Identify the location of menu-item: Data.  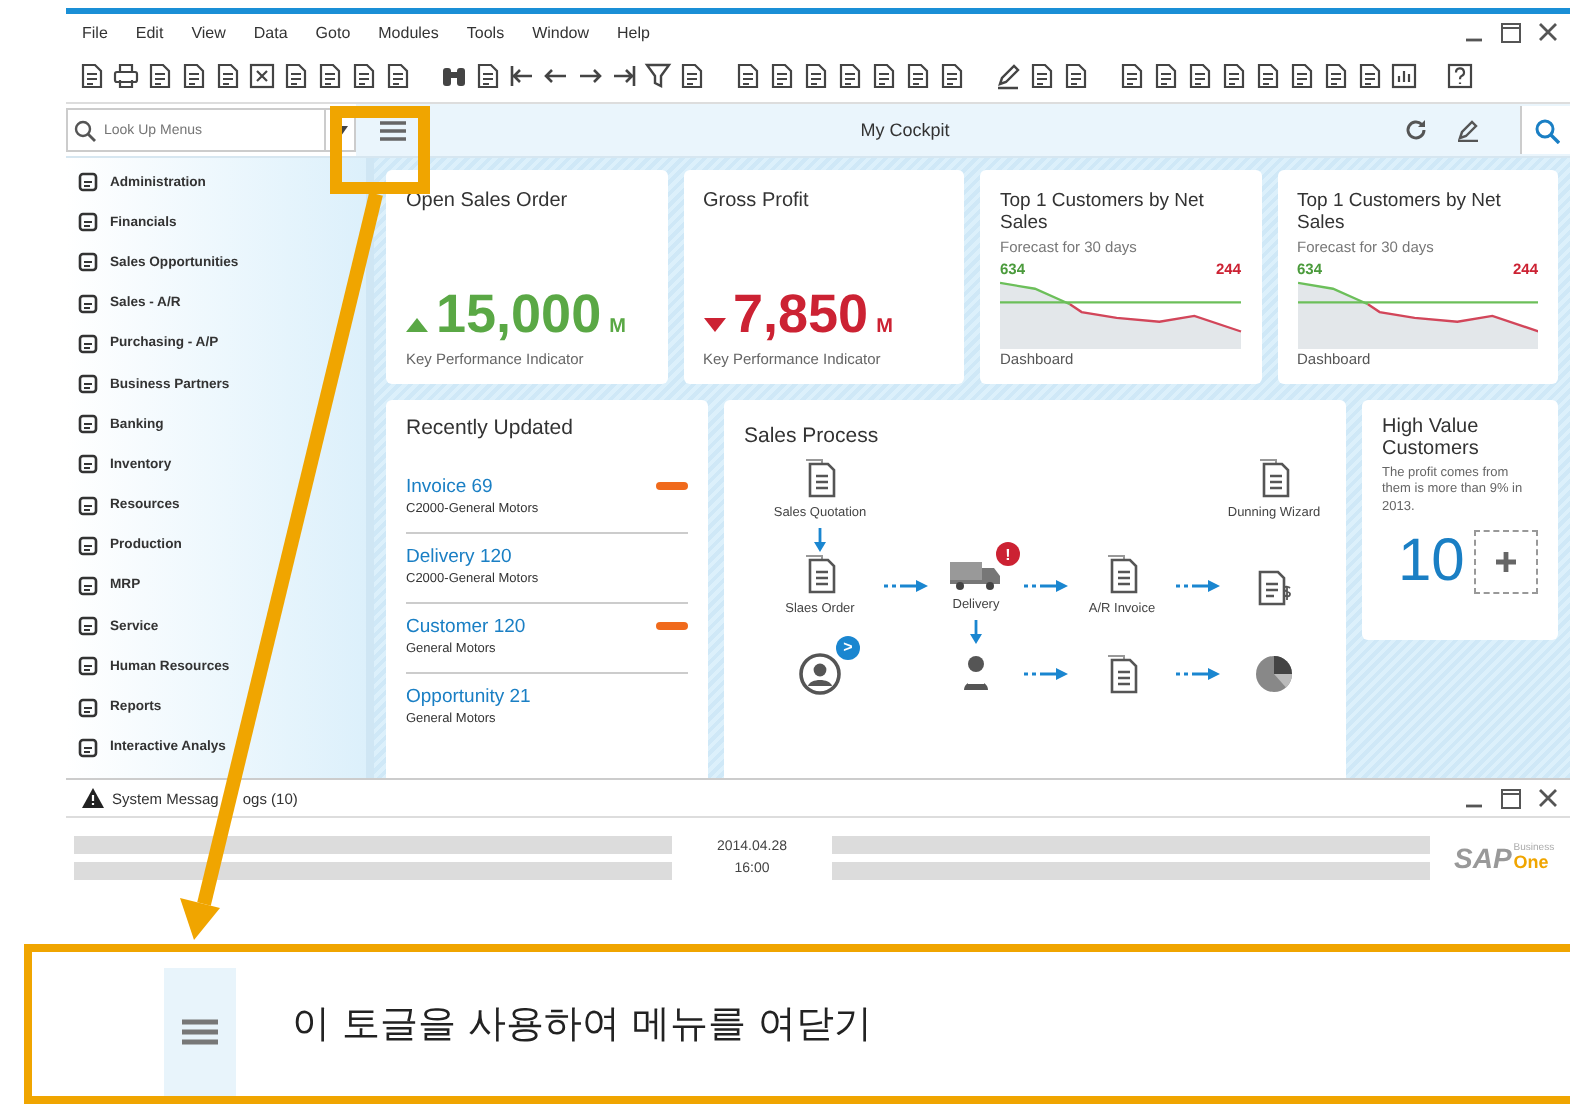
(270, 32).